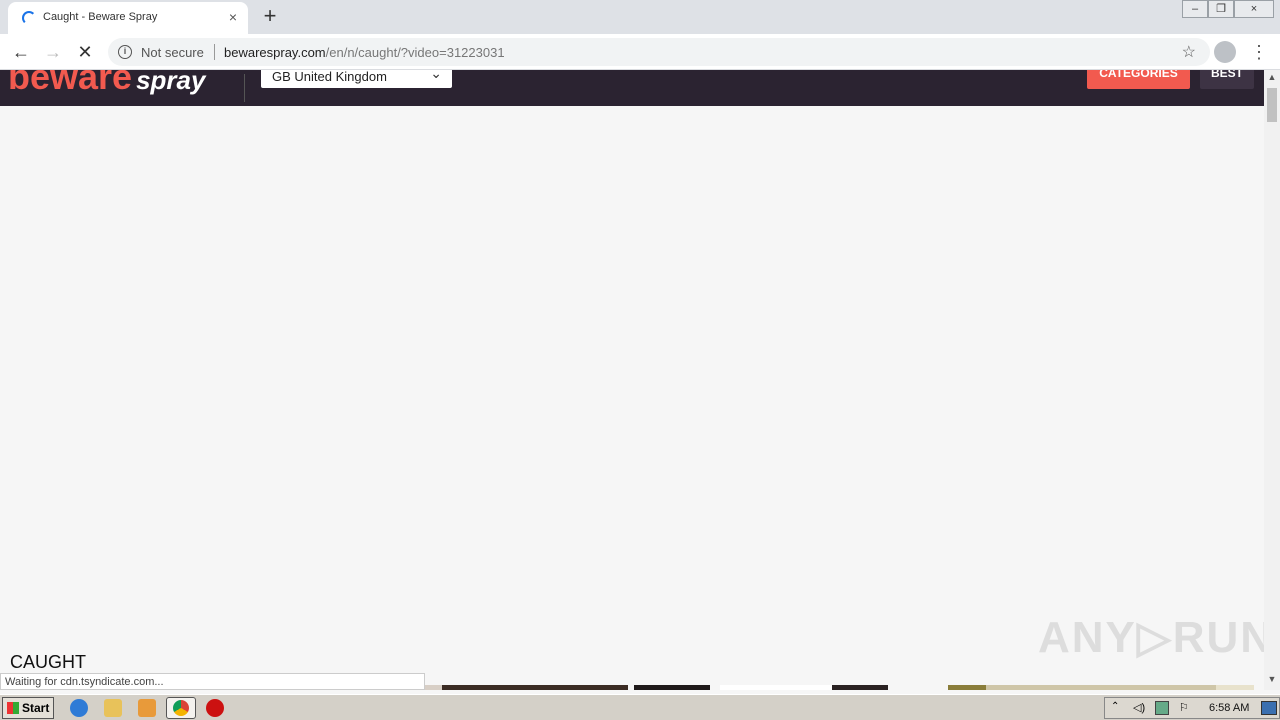 The height and width of the screenshot is (720, 1280). I want to click on video-thumbnails-strip, so click(839, 687).